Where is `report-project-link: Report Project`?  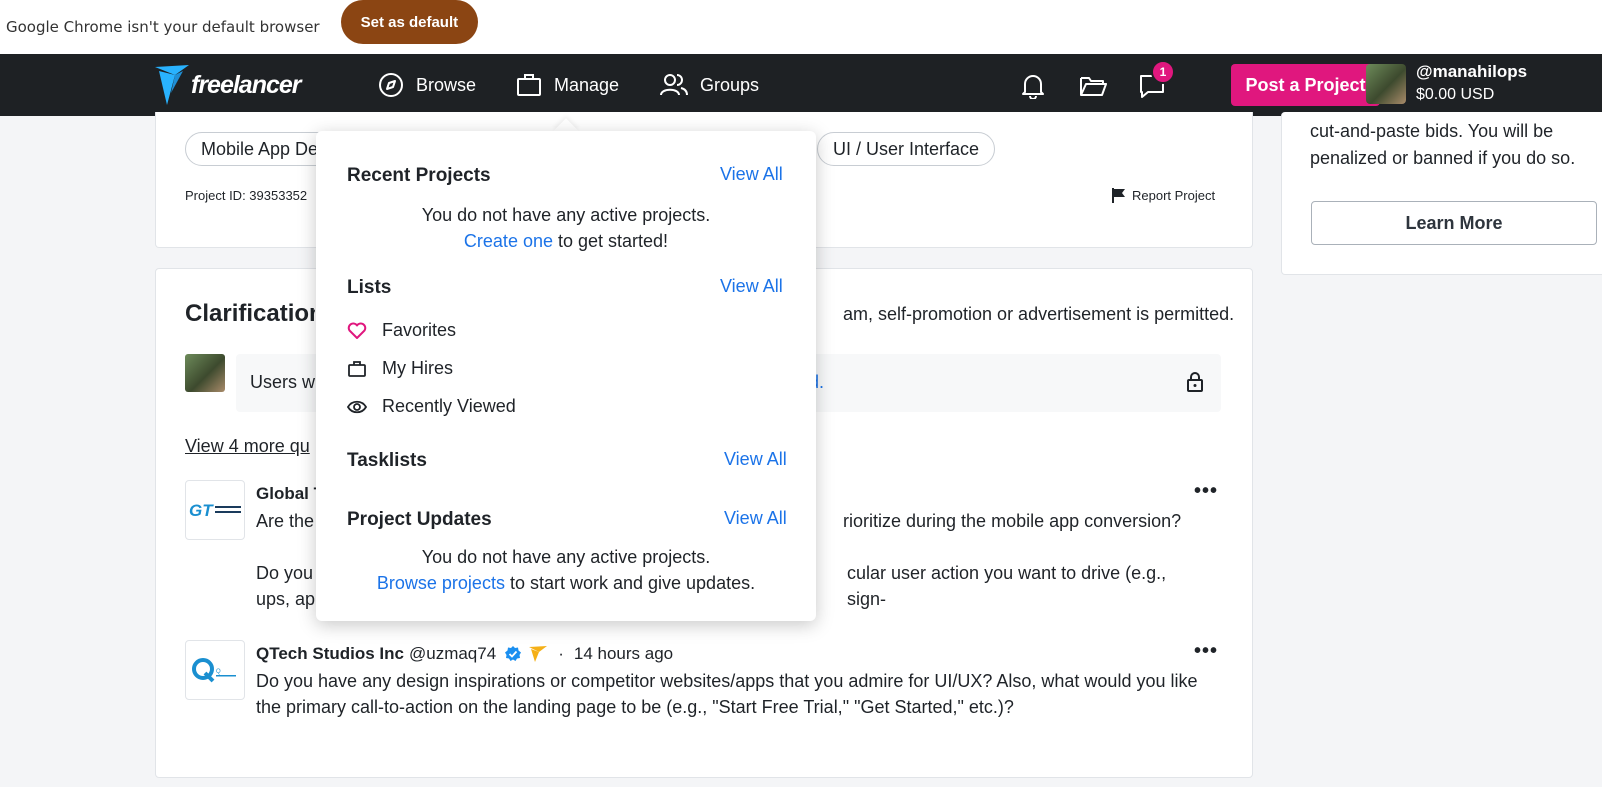 report-project-link: Report Project is located at coordinates (1163, 195).